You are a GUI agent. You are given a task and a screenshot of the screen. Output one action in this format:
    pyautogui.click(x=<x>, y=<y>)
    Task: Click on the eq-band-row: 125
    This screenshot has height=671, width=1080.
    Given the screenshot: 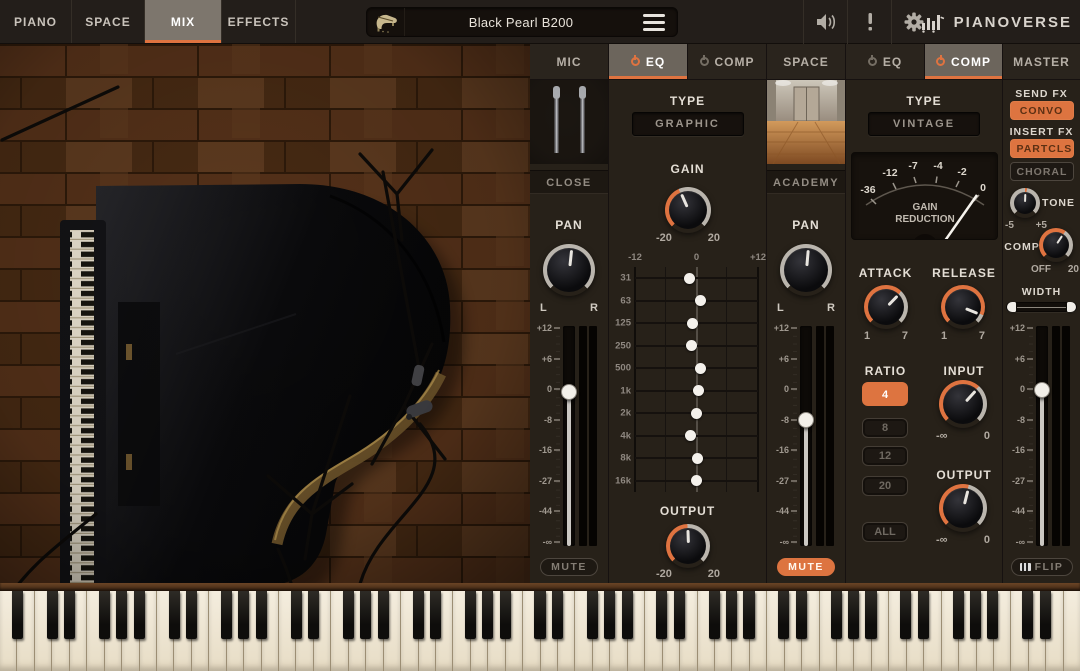 What is the action you would take?
    pyautogui.click(x=686, y=323)
    